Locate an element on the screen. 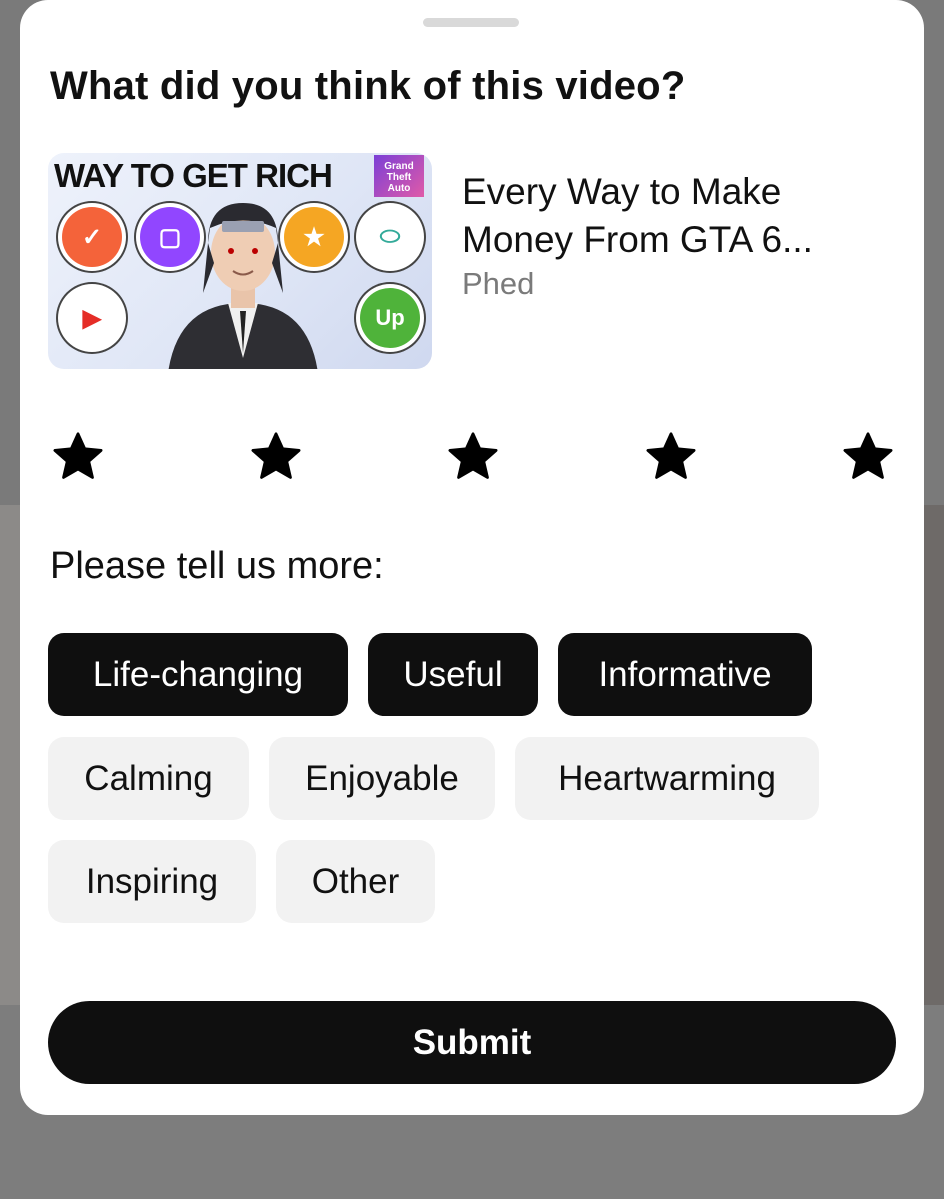 The height and width of the screenshot is (1199, 944). youtube-icon: ▶ is located at coordinates (92, 318).